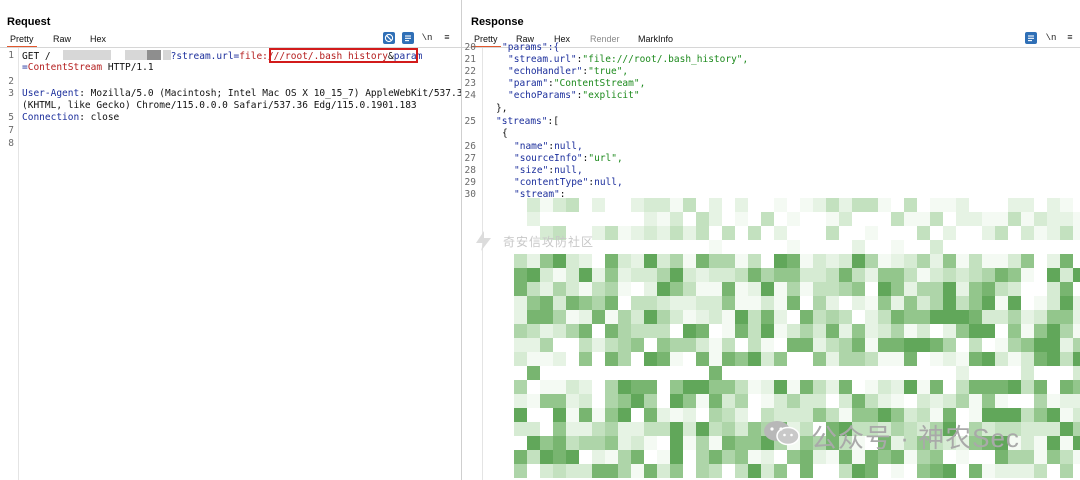 This screenshot has width=1080, height=480. I want to click on no-wrap-icon, so click(389, 38).